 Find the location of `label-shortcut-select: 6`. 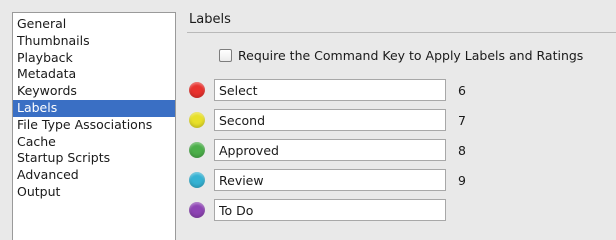

label-shortcut-select: 6 is located at coordinates (462, 90).